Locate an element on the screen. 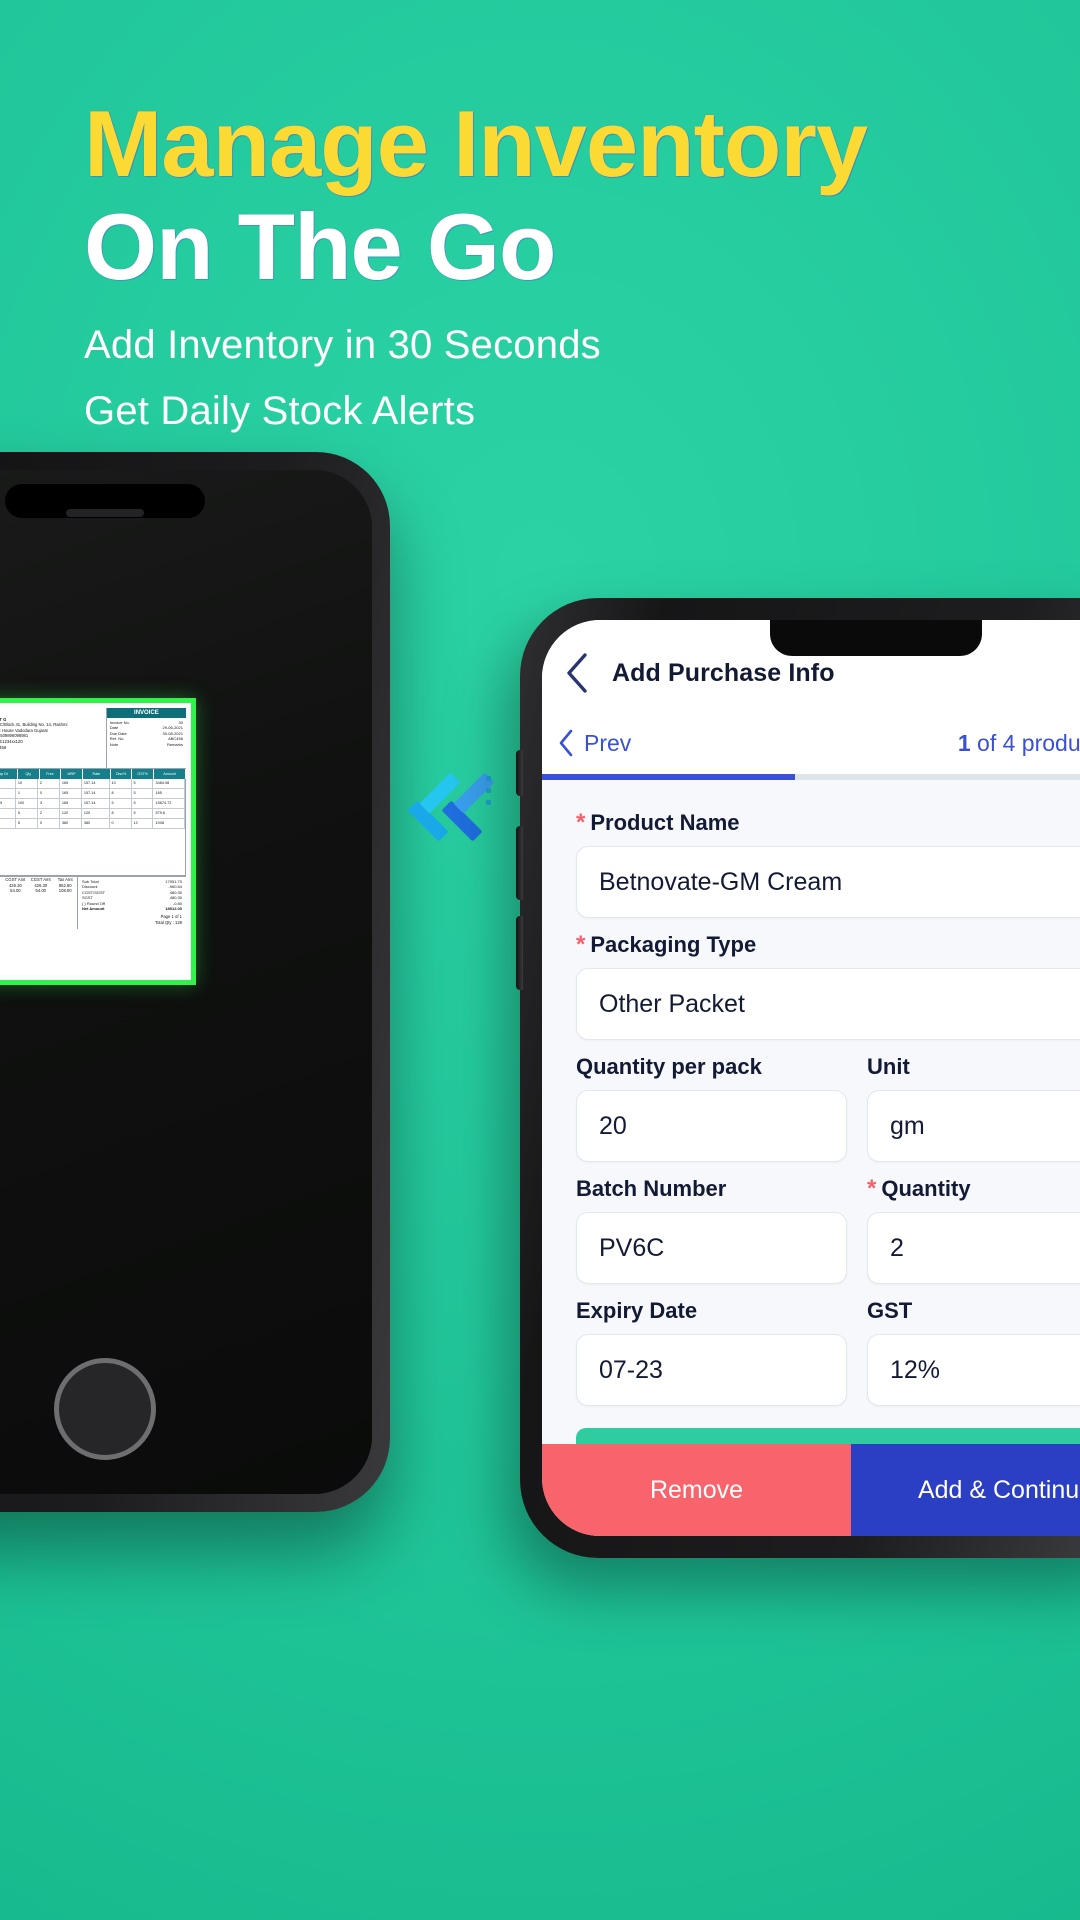  invoice-meta-row: Note Remarks is located at coordinates (146, 744).